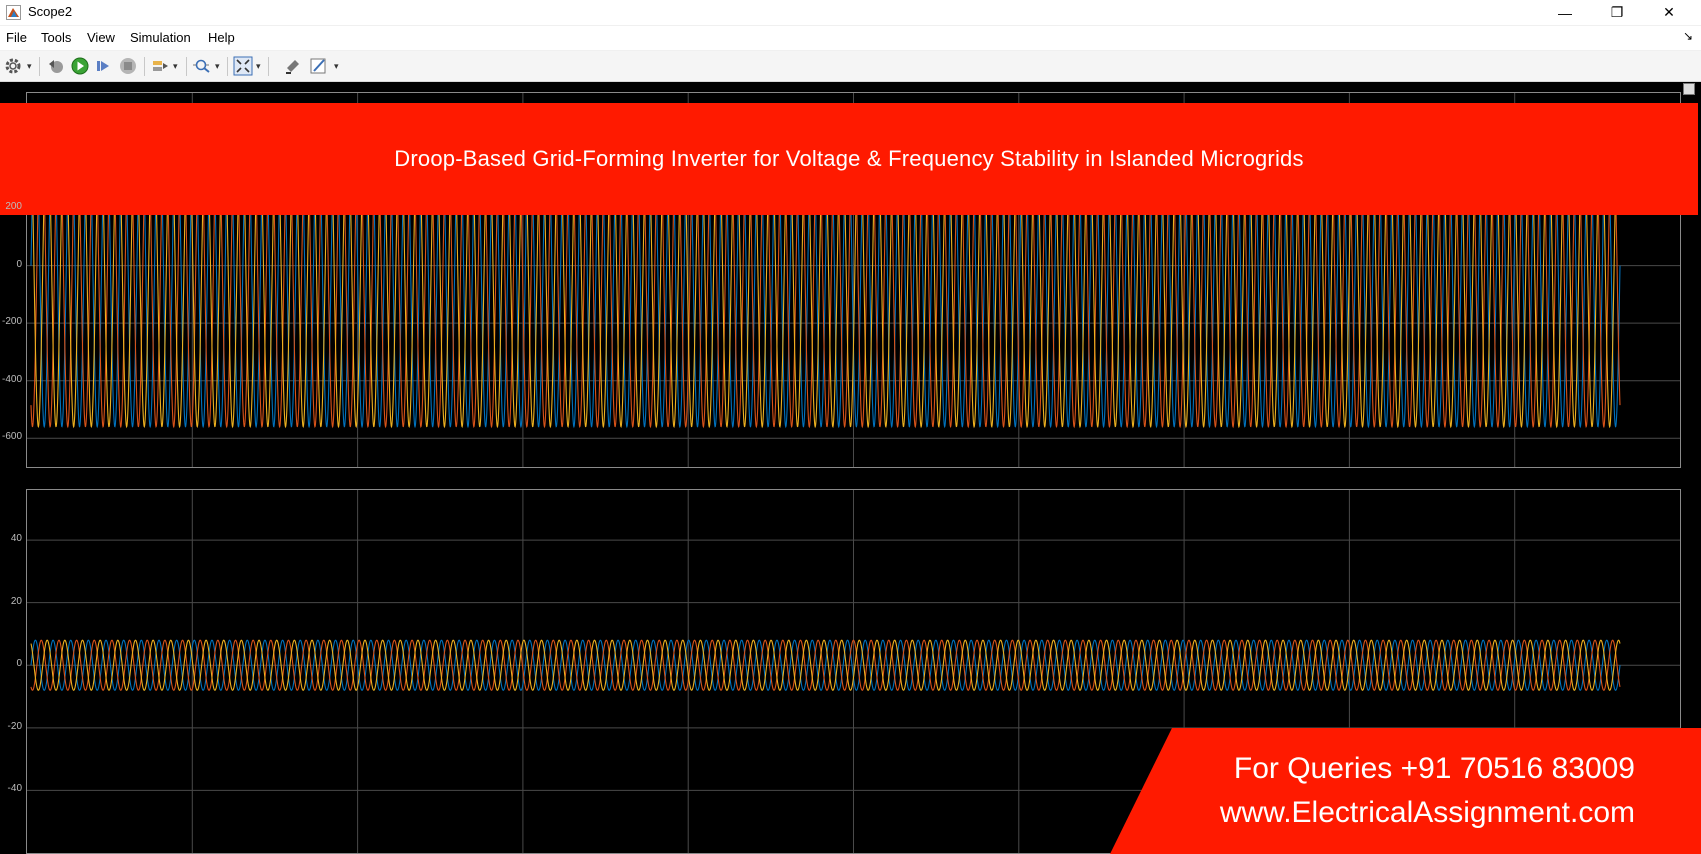 The height and width of the screenshot is (854, 1701). I want to click on y-tick-label: -200, so click(11, 322).